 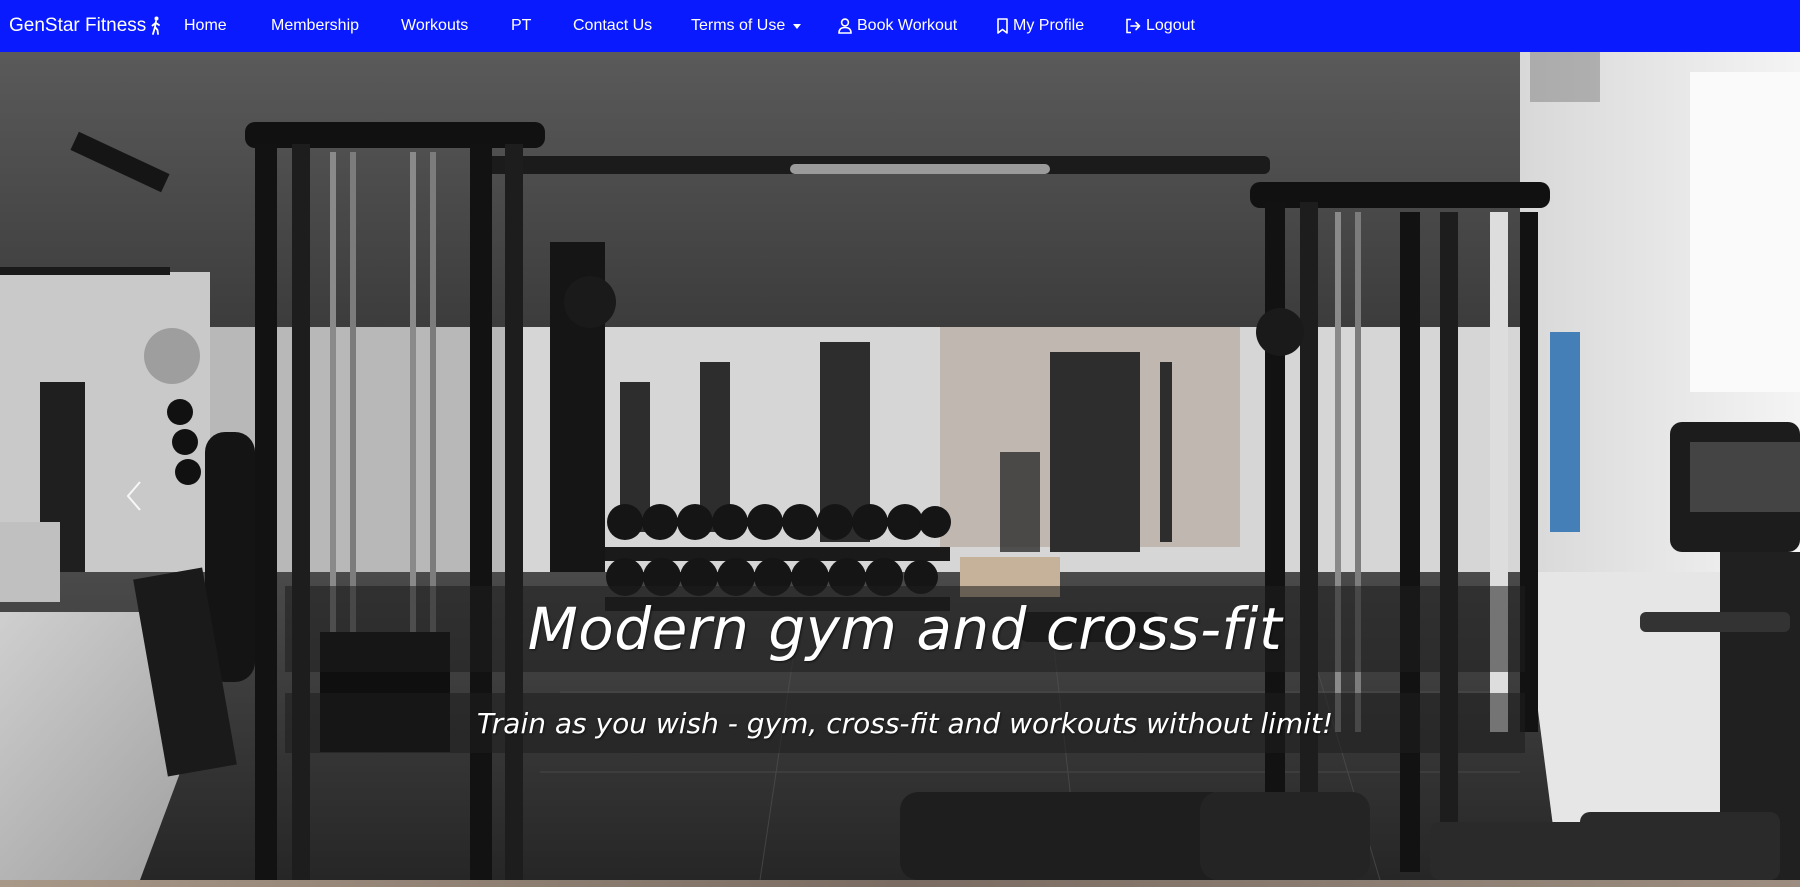 I want to click on brand-link: GenStar Fitness, so click(x=85, y=26).